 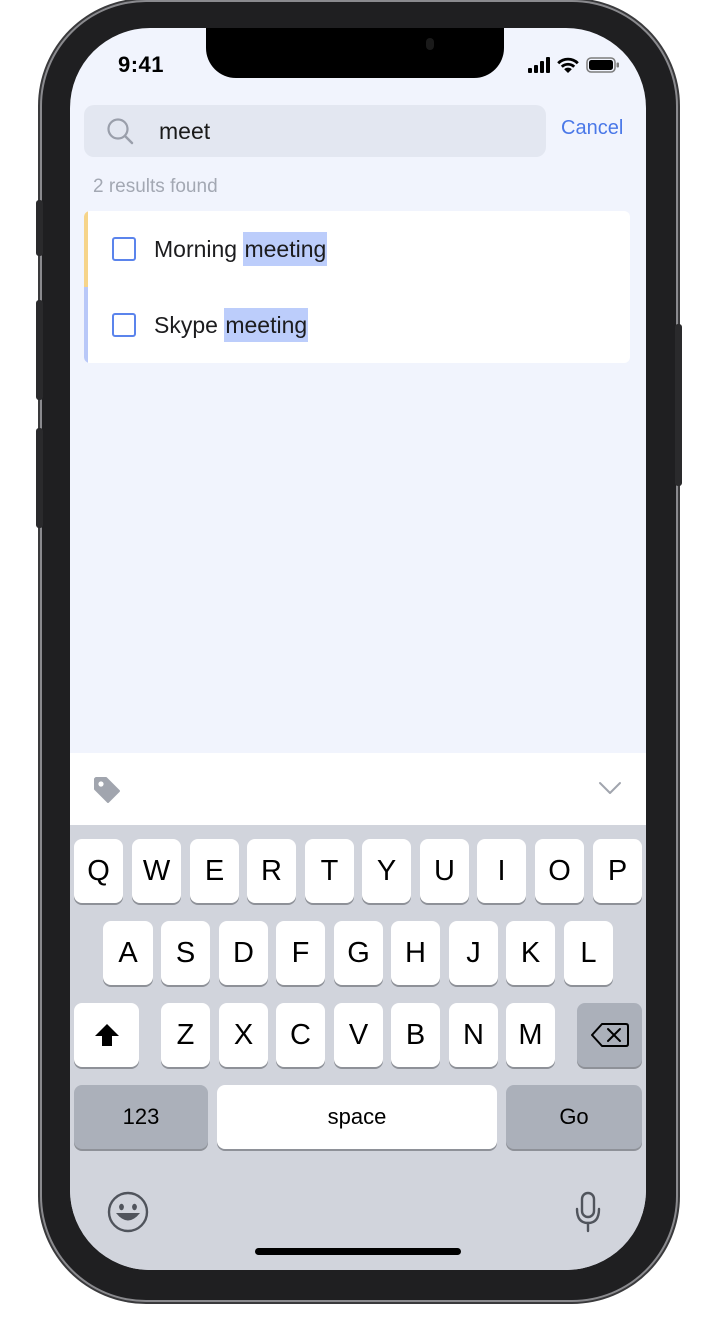 I want to click on numbers-key: 123, so click(x=141, y=1117).